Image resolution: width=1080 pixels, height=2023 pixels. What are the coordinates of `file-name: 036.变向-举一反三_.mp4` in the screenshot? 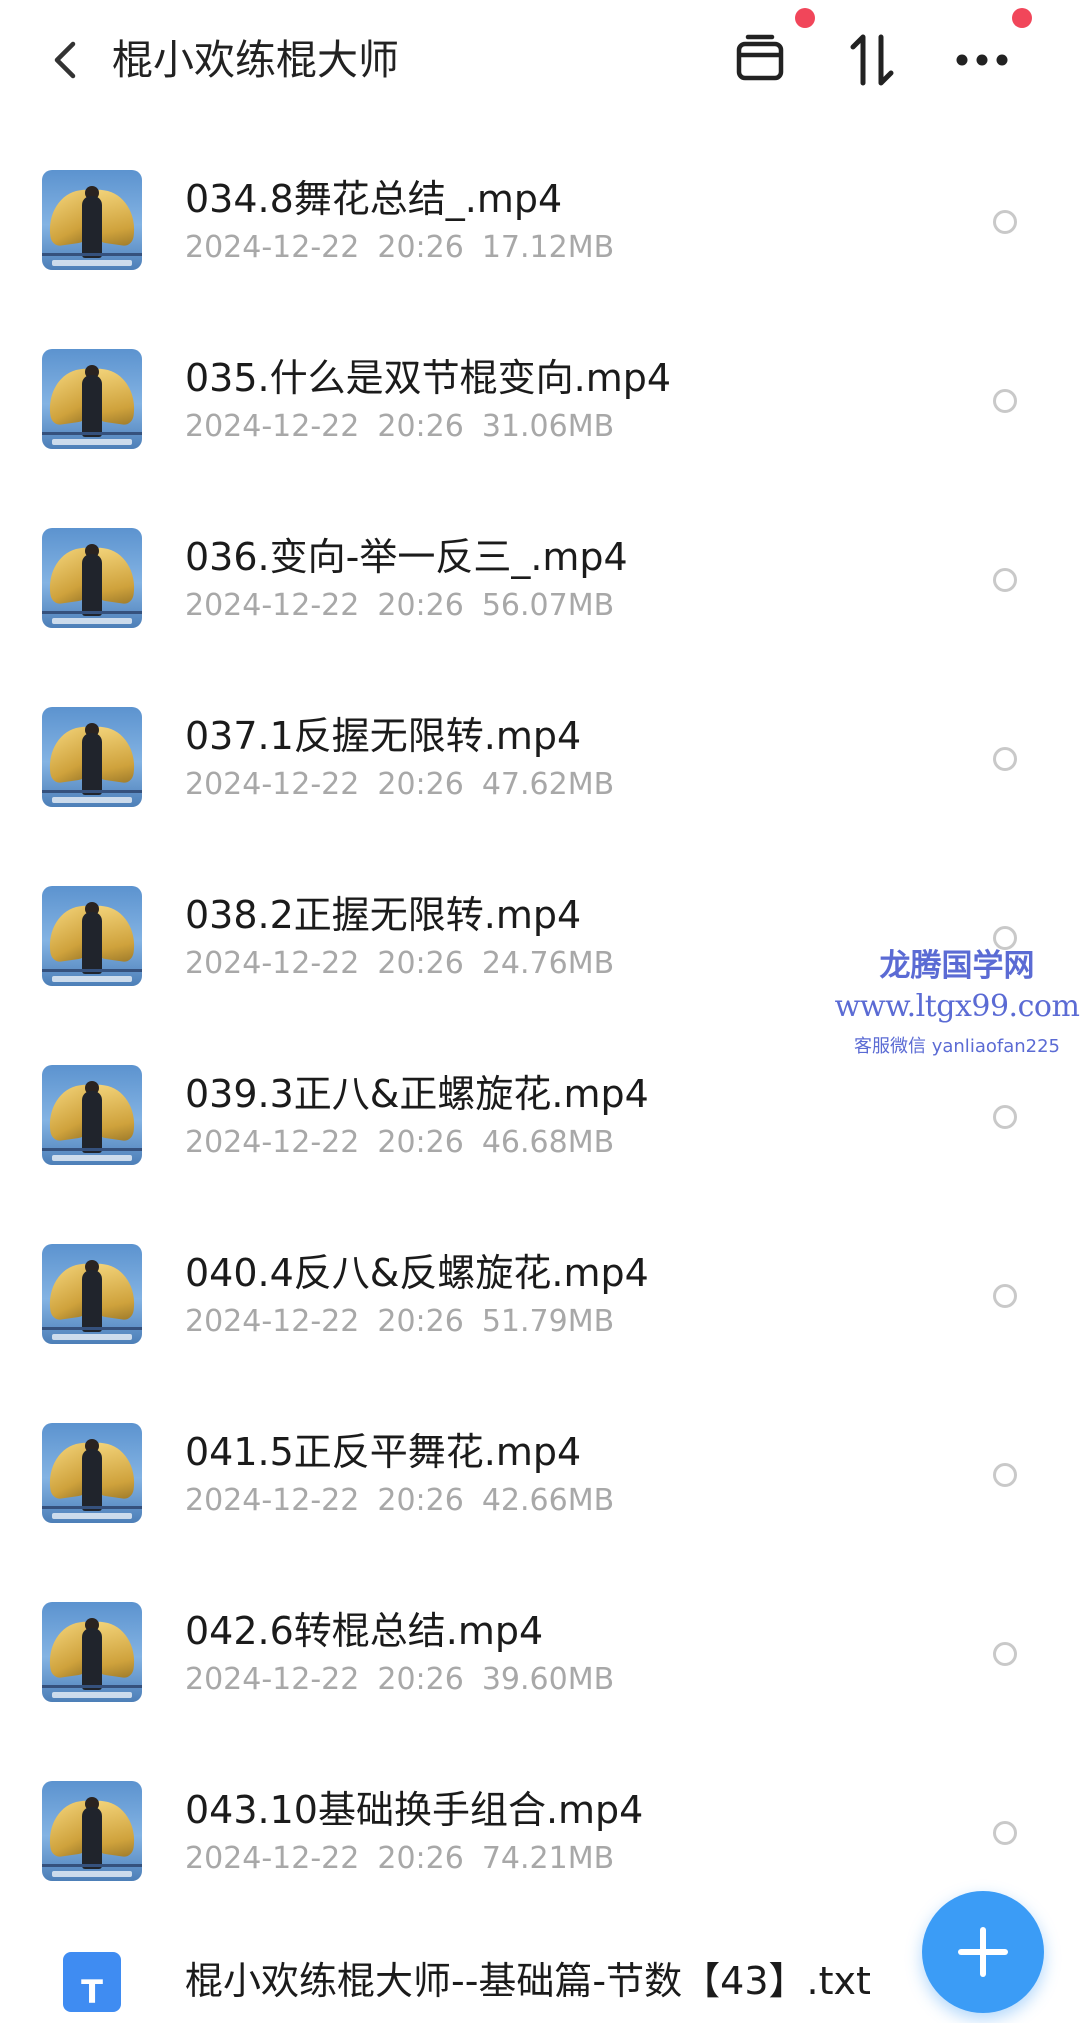 It's located at (406, 557).